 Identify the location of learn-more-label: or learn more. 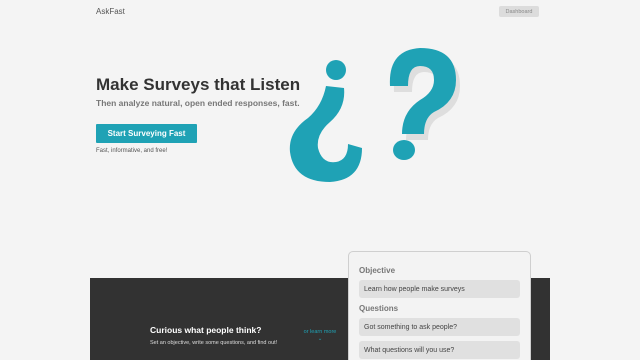
(320, 332).